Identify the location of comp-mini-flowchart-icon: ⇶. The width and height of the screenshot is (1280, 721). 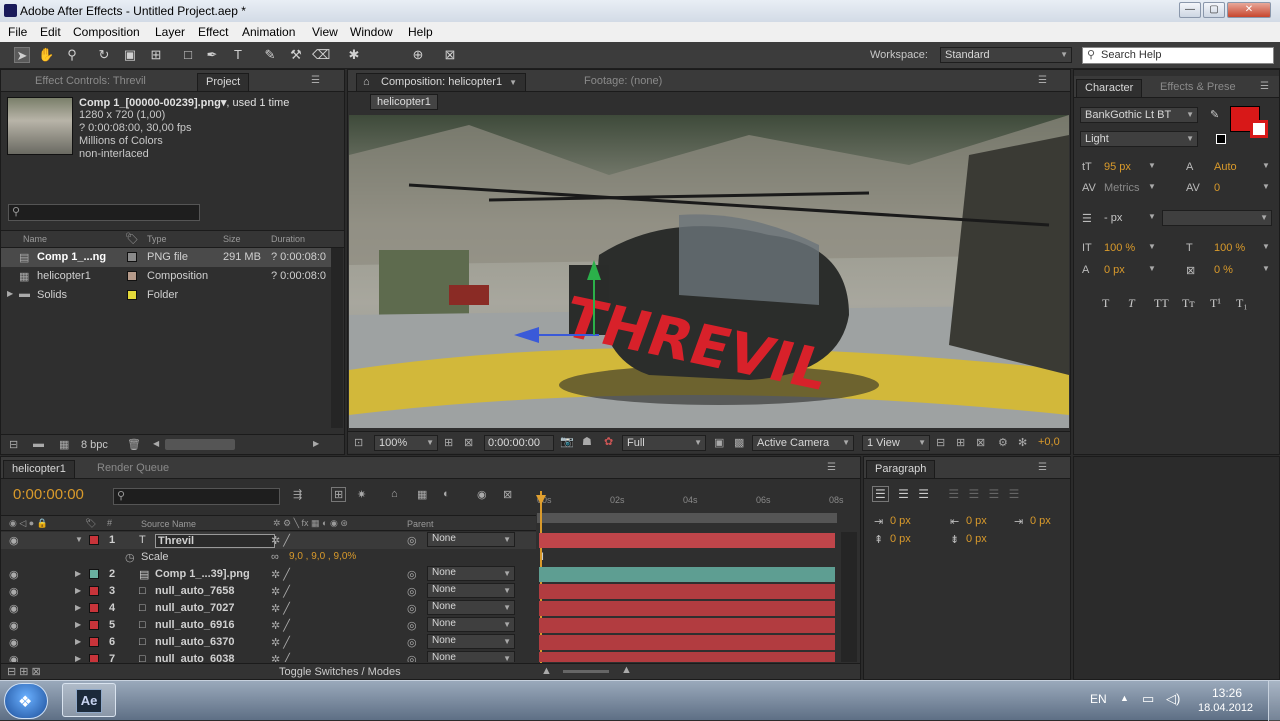
(297, 494).